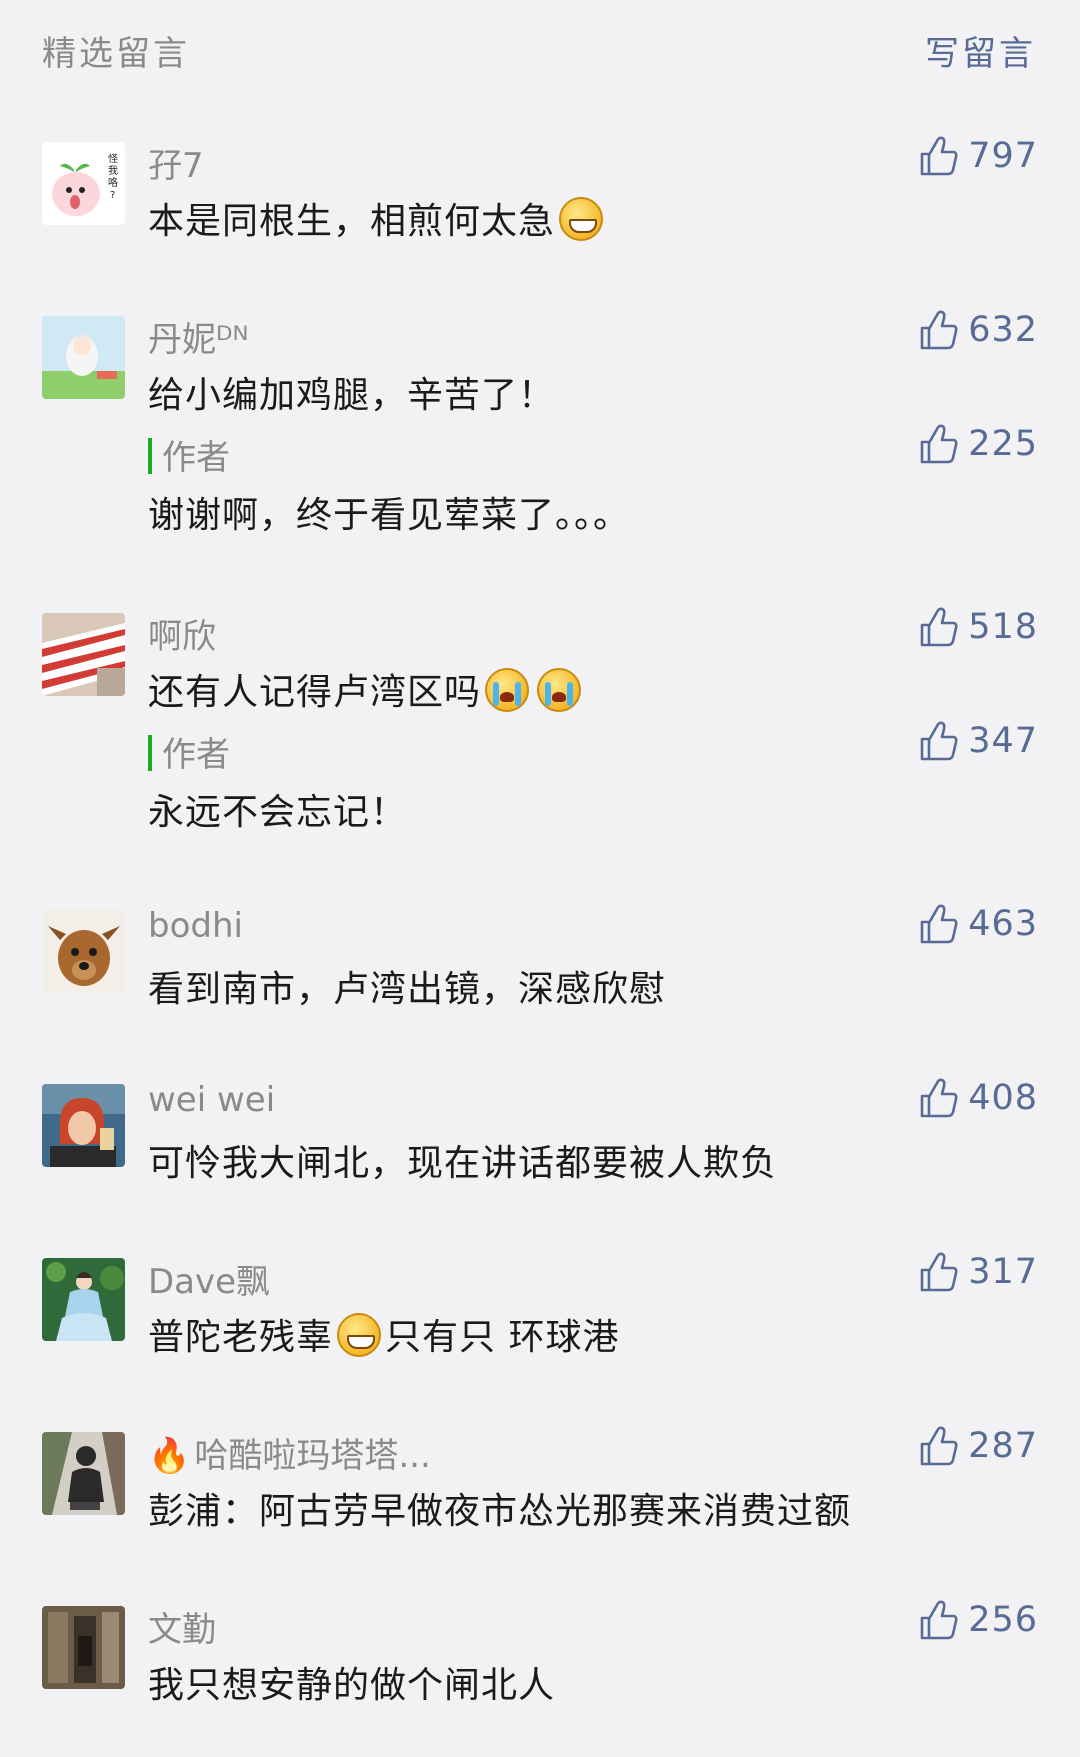 This screenshot has width=1080, height=1757. What do you see at coordinates (540, 50) in the screenshot?
I see `comments-header: 精选留言 写留言` at bounding box center [540, 50].